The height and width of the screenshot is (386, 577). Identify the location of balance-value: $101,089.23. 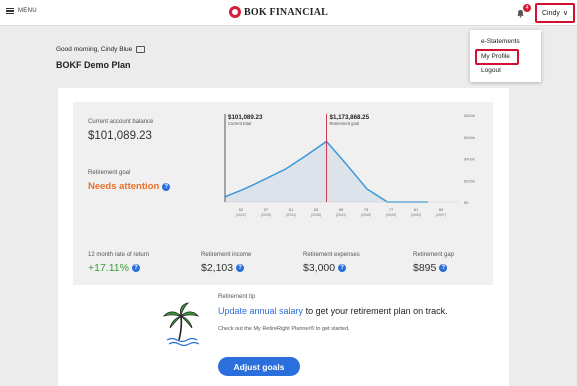
(120, 136).